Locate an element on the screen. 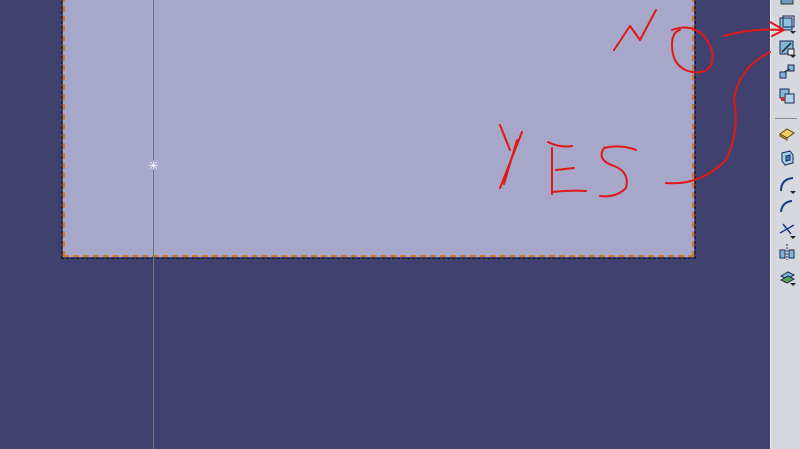 The image size is (800, 449). constraint-dimension-button is located at coordinates (787, 72).